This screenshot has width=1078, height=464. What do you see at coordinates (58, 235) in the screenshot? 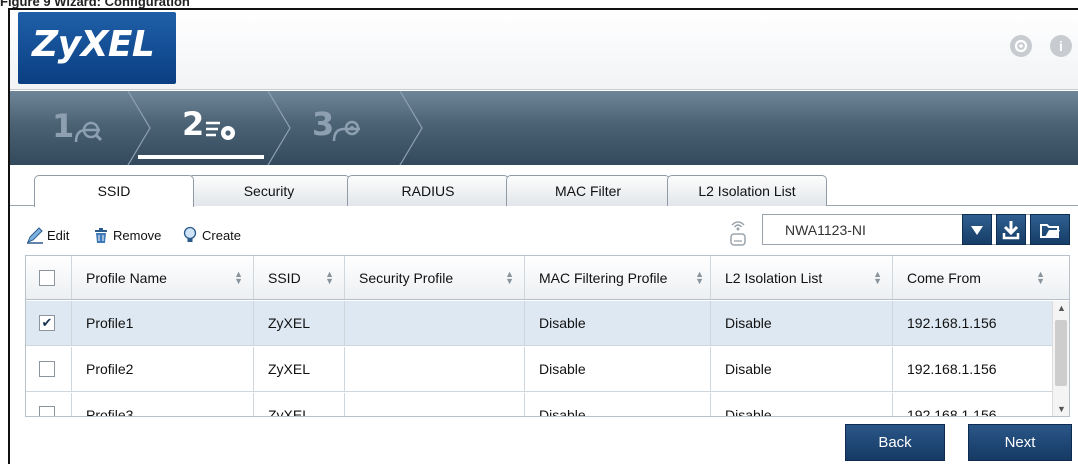
I see `edit-label: Edit` at bounding box center [58, 235].